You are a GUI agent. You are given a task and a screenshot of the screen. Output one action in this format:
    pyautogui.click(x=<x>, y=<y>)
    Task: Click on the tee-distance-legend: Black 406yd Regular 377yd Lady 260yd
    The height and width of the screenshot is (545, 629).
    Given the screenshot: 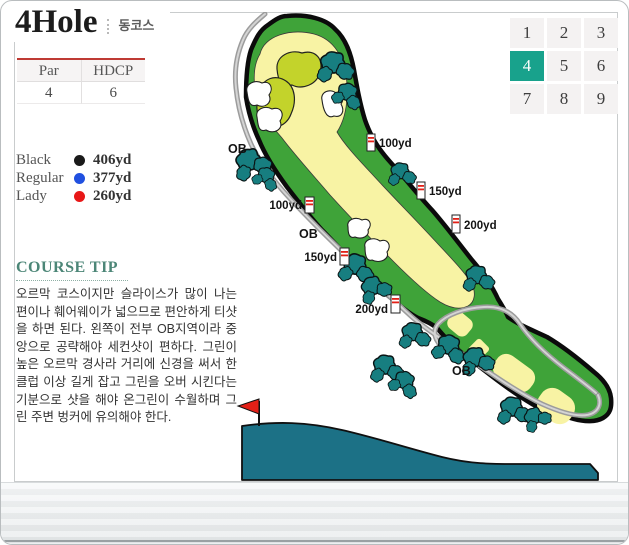 What is the action you would take?
    pyautogui.click(x=73, y=178)
    